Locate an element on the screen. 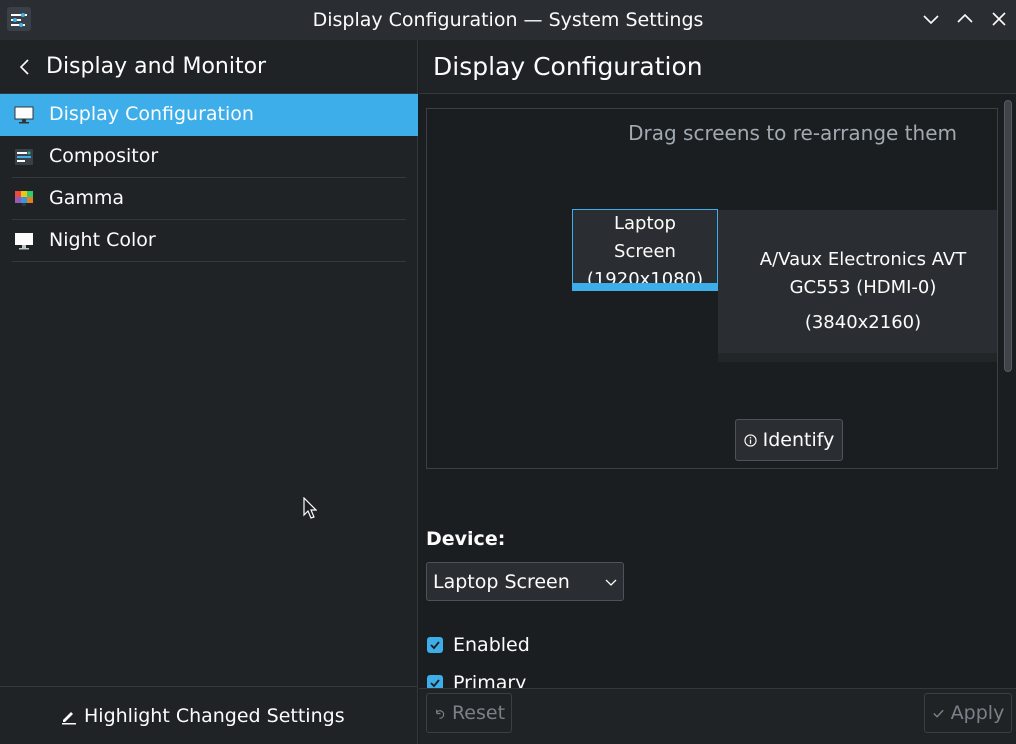 This screenshot has width=1016, height=744. maximize-button is located at coordinates (965, 19).